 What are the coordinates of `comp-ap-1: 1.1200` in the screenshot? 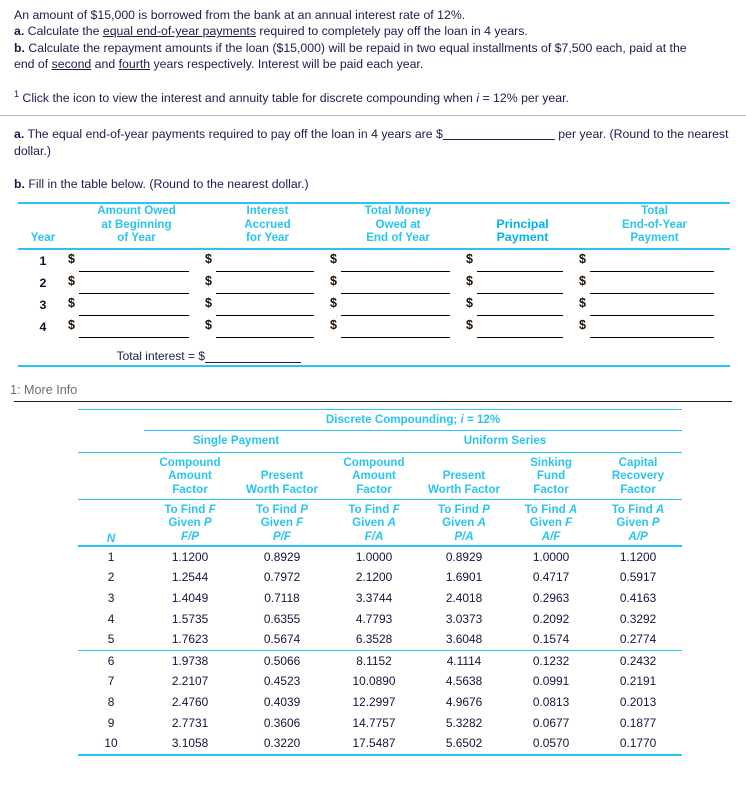 It's located at (638, 556).